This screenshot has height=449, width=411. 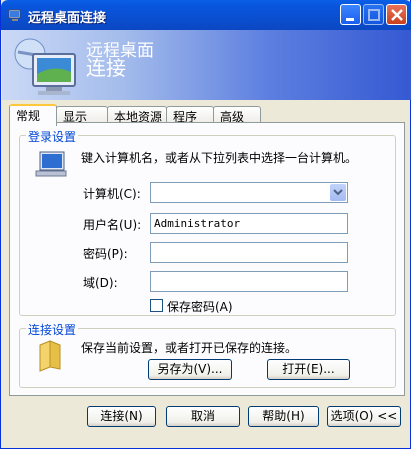 I want to click on title-bar: 远程桌面连接, so click(x=206, y=15).